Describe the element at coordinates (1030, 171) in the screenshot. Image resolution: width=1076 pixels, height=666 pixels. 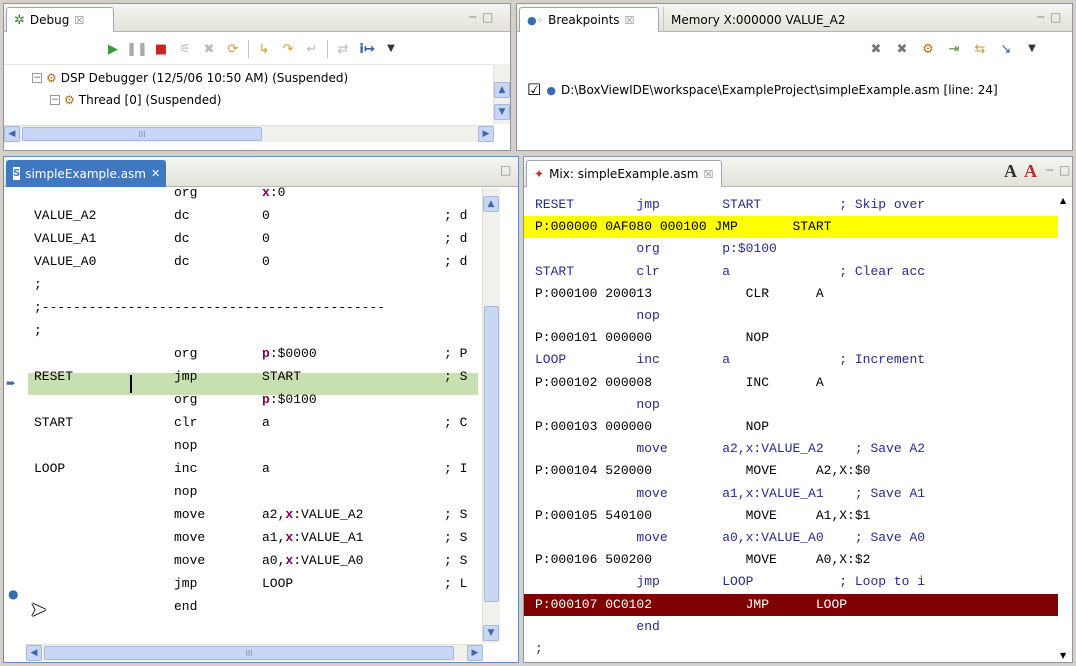
I see `font-reset-icon: A` at that location.